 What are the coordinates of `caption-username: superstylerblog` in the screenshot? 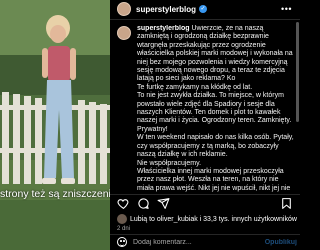 It's located at (163, 28).